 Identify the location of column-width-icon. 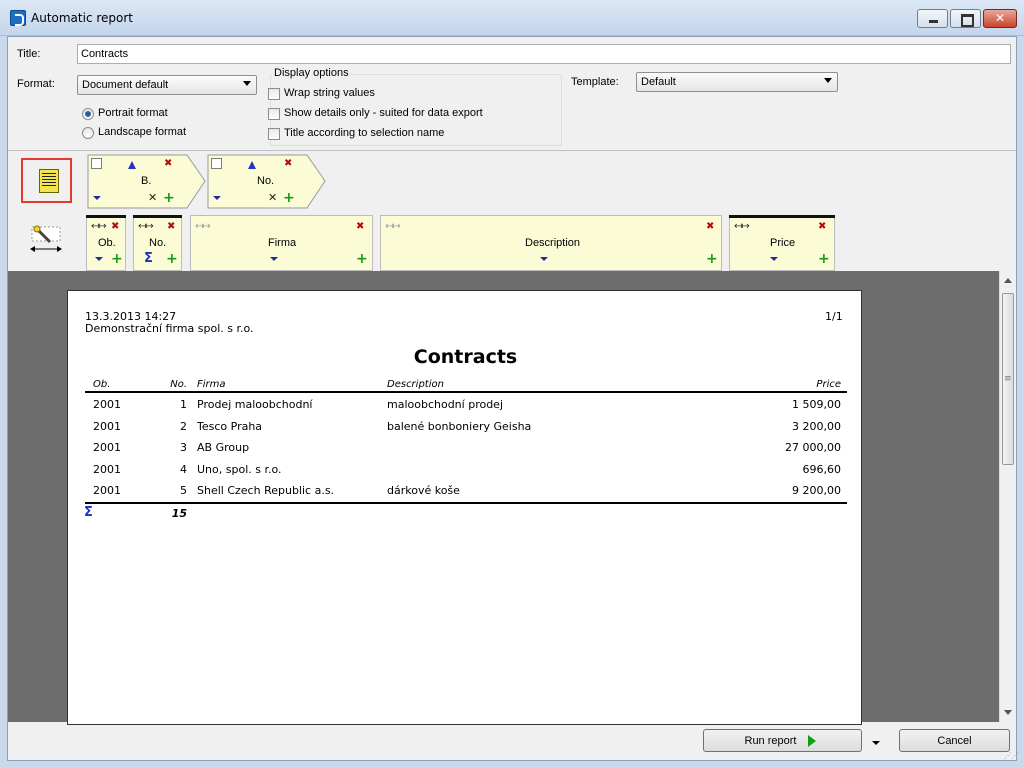
(46, 240).